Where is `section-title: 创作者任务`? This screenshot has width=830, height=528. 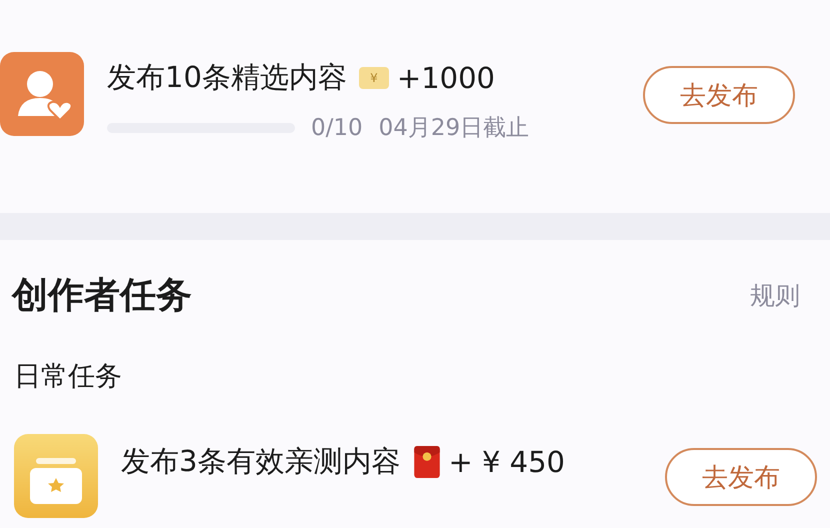
section-title: 创作者任务 is located at coordinates (102, 296).